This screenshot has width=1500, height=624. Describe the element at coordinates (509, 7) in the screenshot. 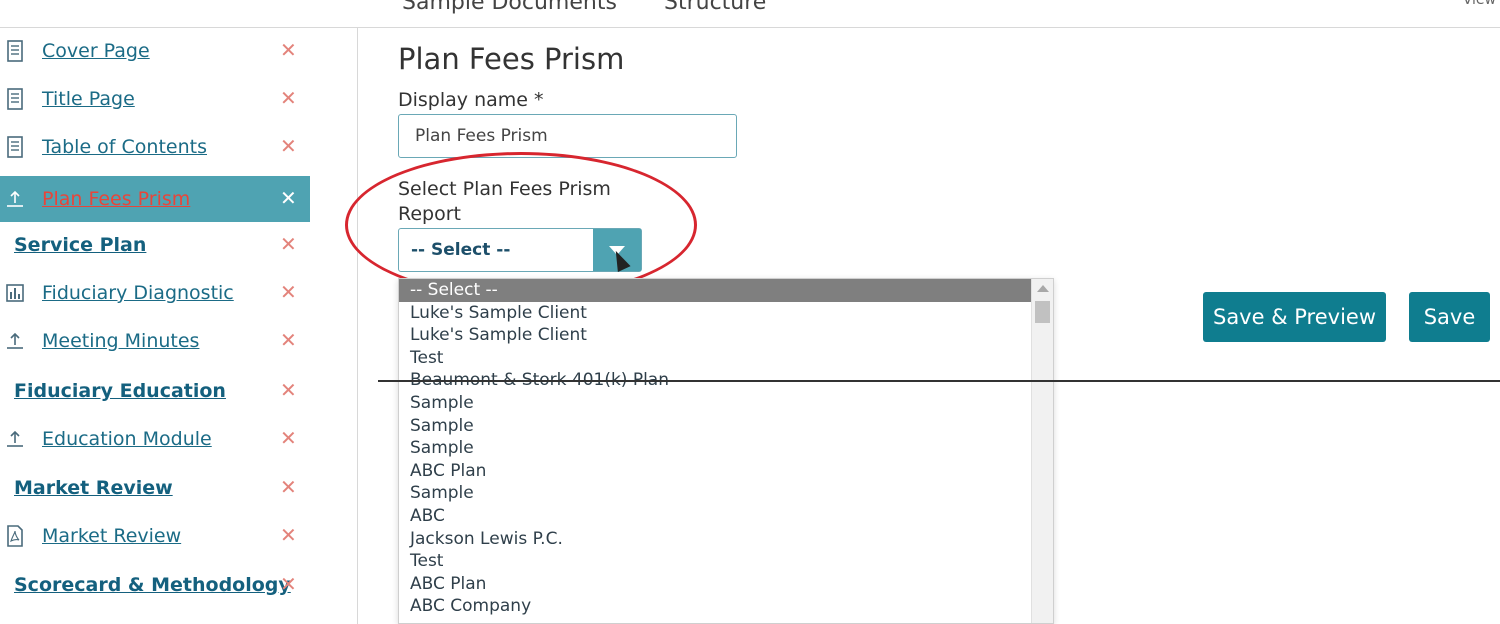

I see `tab-sample-documents: Sample Documents` at that location.